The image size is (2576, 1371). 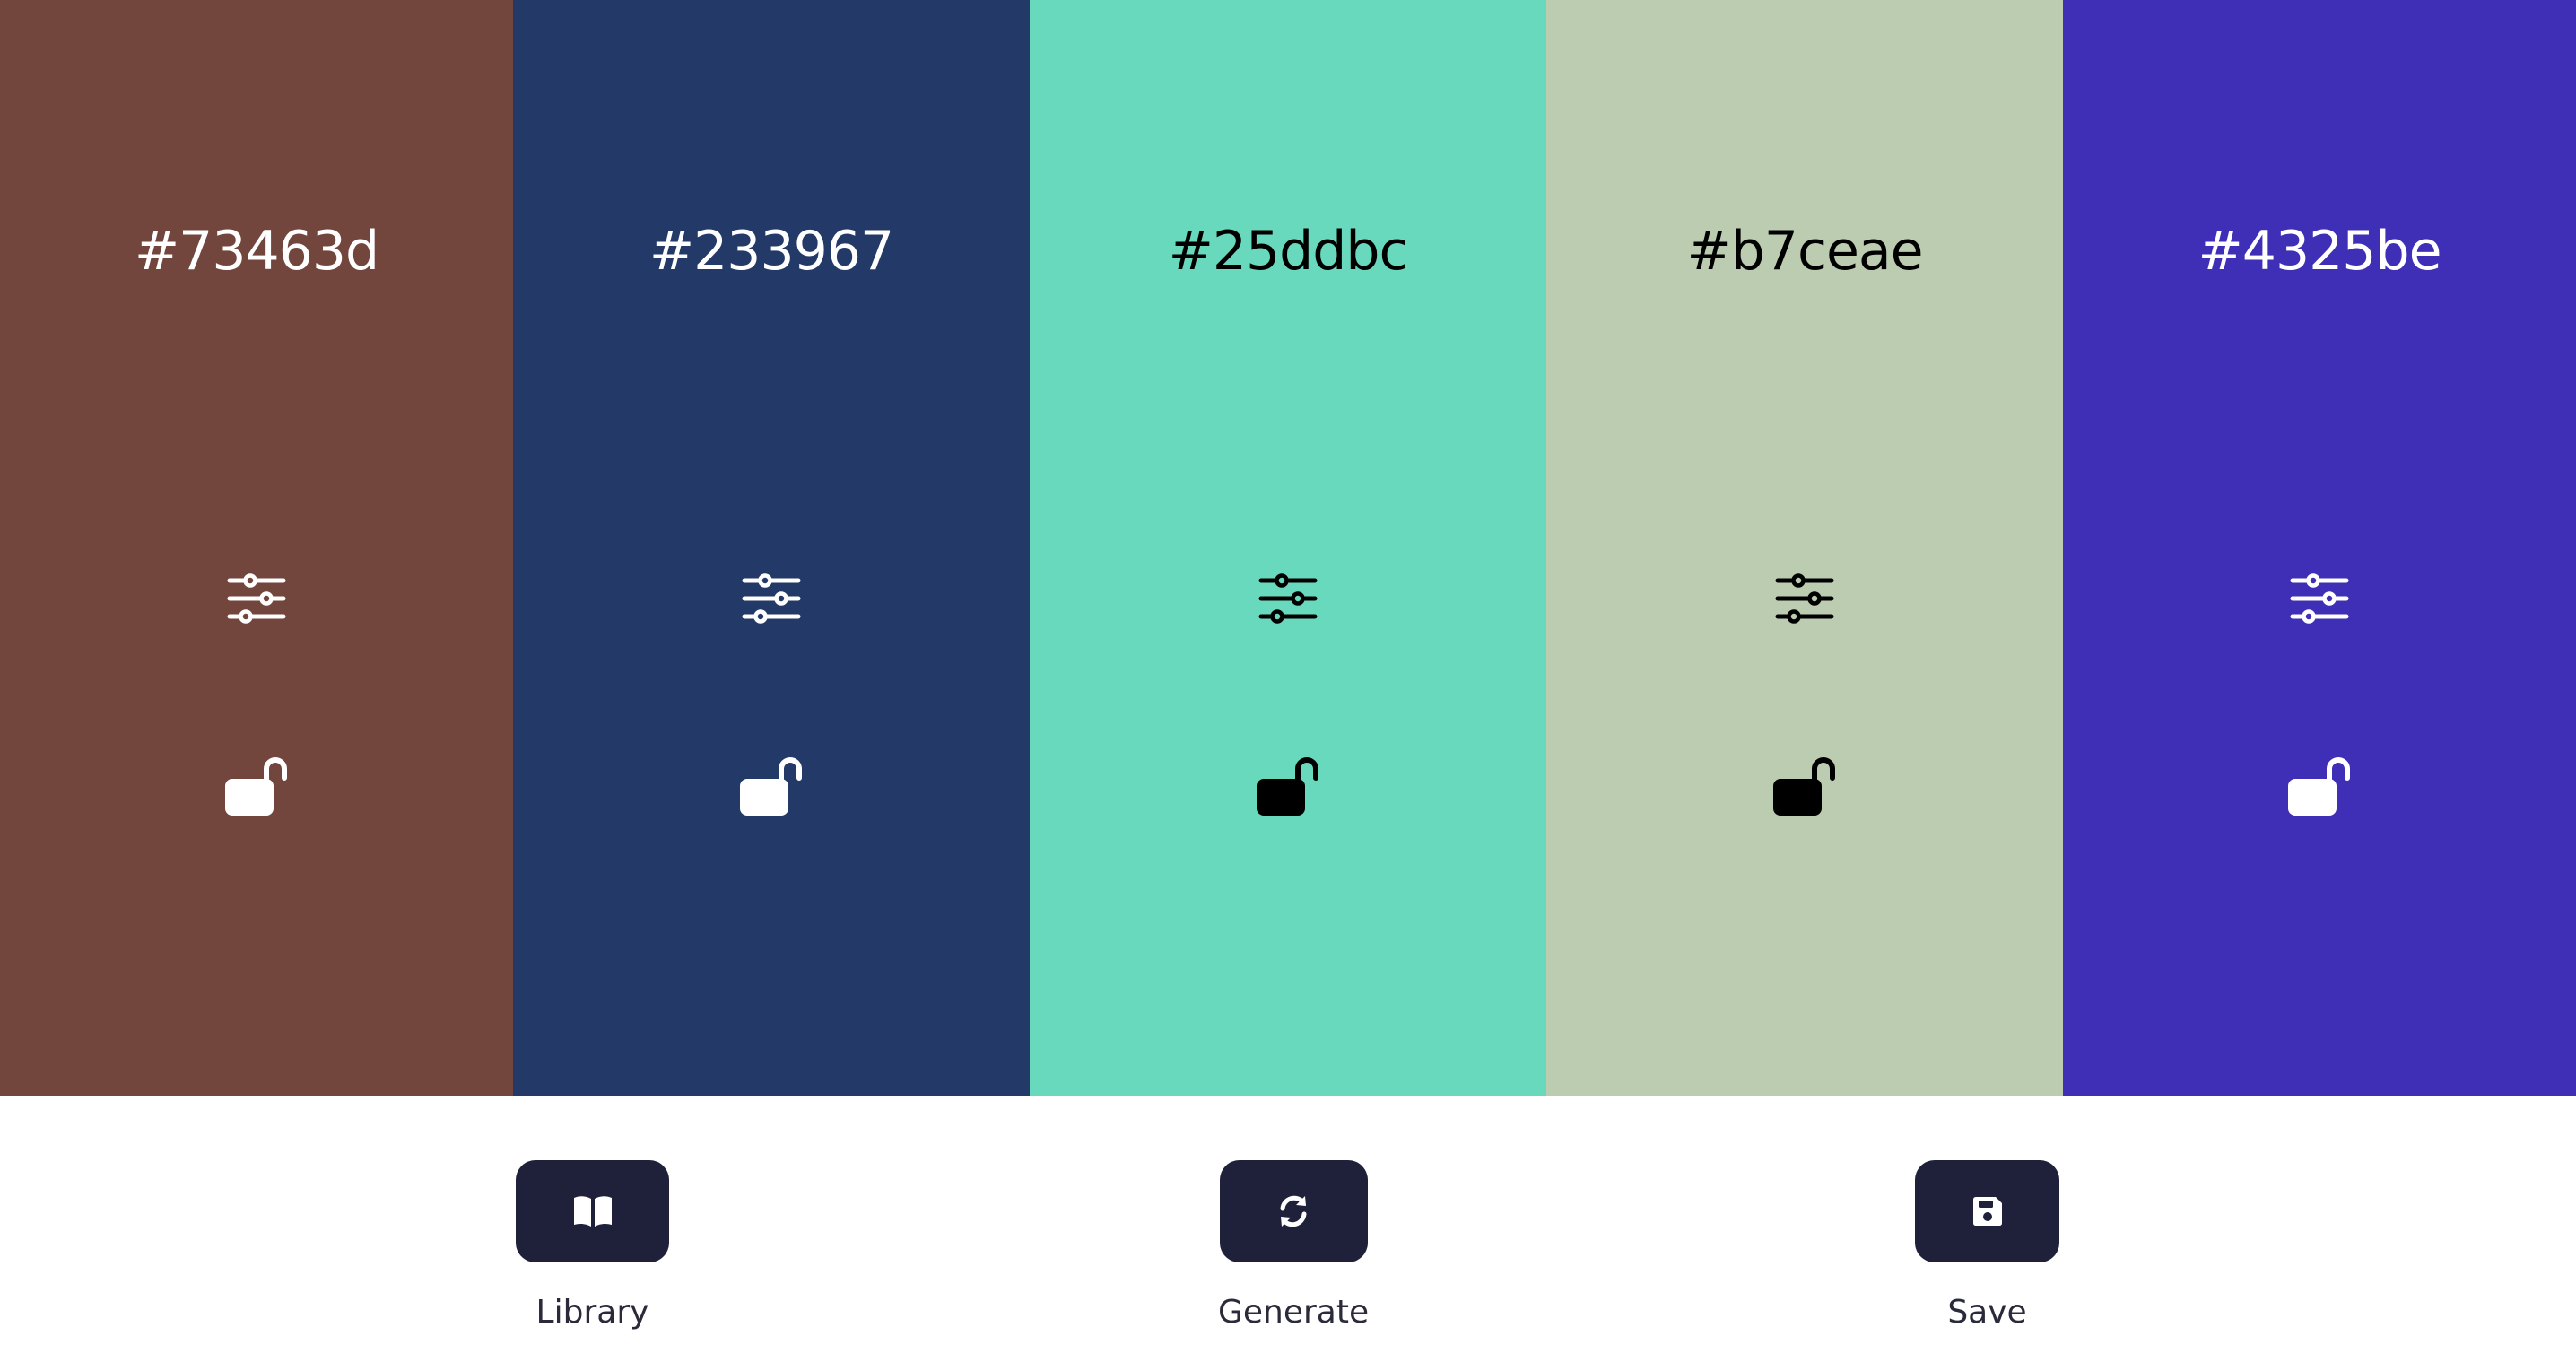 I want to click on book-open-icon, so click(x=592, y=1211).